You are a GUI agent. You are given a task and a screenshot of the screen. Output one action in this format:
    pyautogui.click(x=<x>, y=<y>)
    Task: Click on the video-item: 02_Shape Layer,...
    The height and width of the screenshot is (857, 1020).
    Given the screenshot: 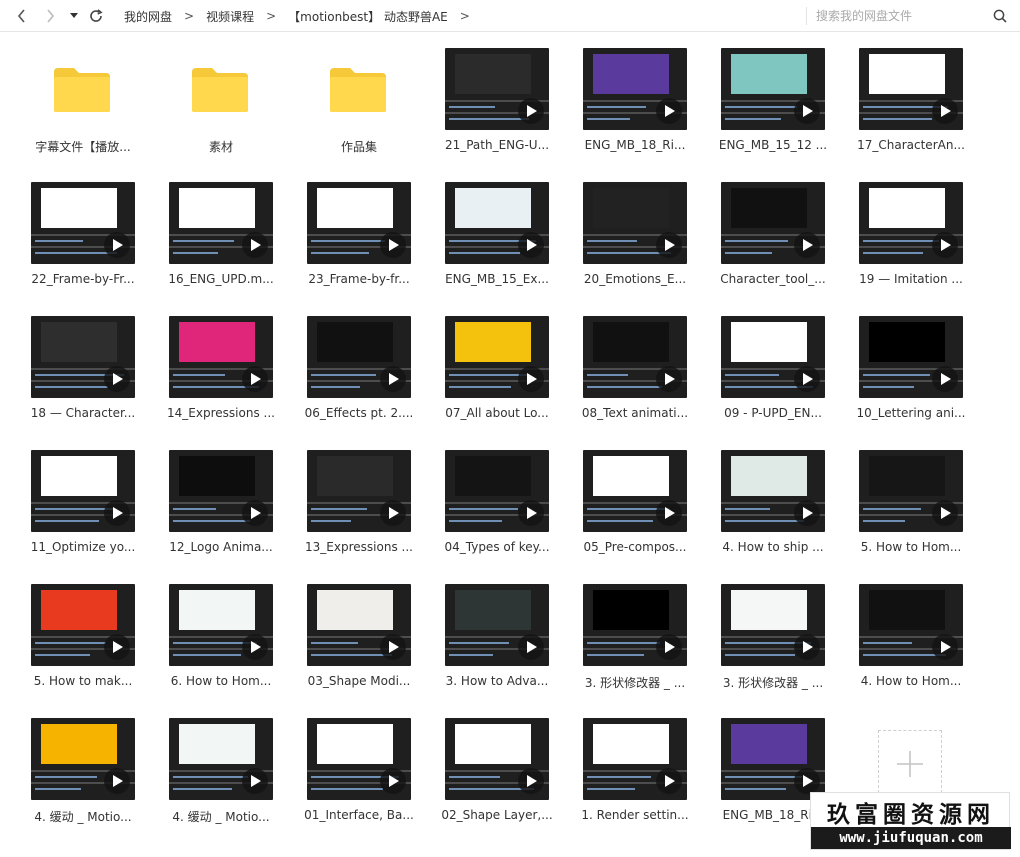 What is the action you would take?
    pyautogui.click(x=505, y=781)
    